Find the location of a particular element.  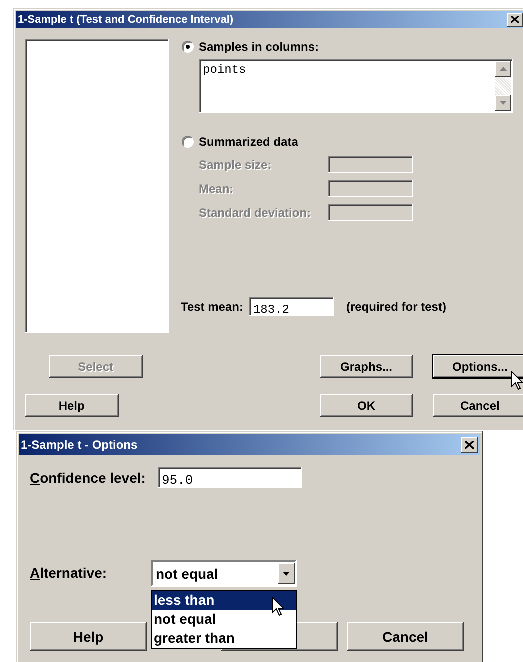

field-value: 95.0 is located at coordinates (178, 480).